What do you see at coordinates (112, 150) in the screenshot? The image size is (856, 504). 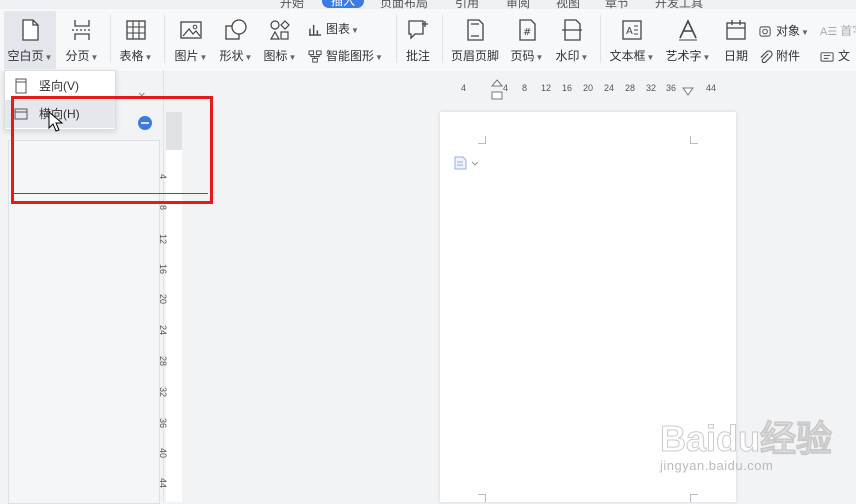 I see `highlight-box` at bounding box center [112, 150].